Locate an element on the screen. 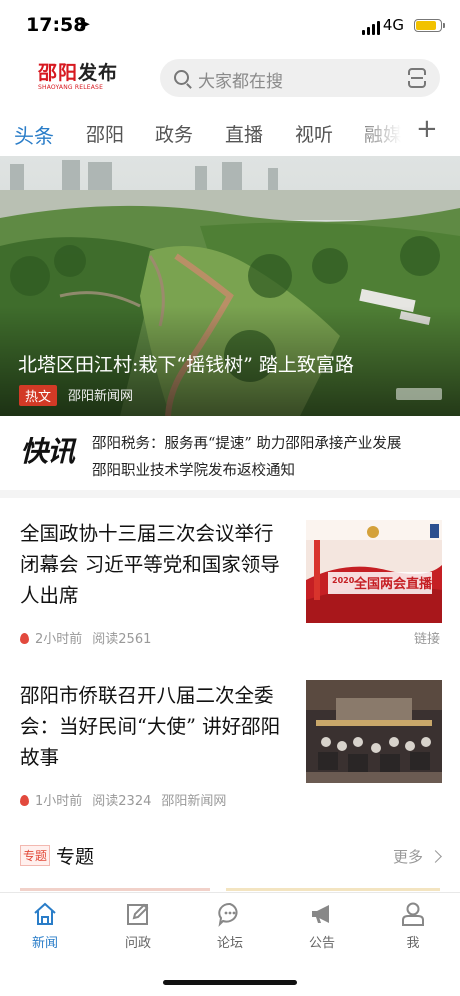  news-title: 全国政协十三届三次会议举行闭幕会 习近平等党和国家领导人出席 is located at coordinates (150, 564).